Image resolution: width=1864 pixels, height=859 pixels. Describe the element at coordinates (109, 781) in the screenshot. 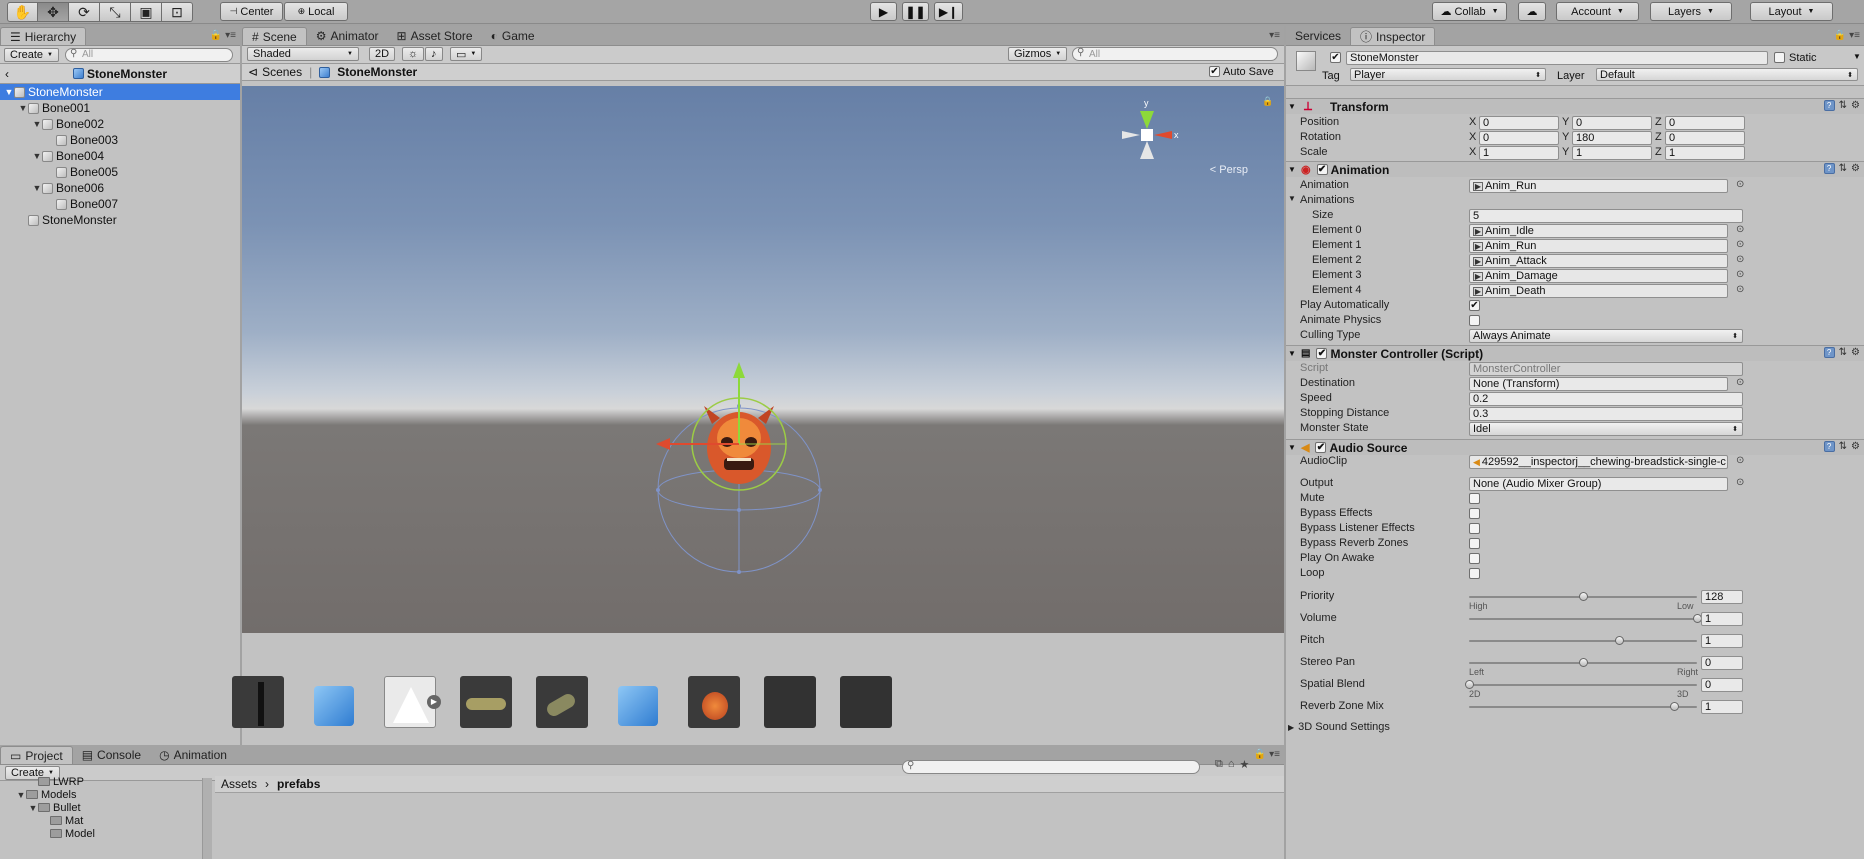

I see `project-folder-item: LWRP` at that location.